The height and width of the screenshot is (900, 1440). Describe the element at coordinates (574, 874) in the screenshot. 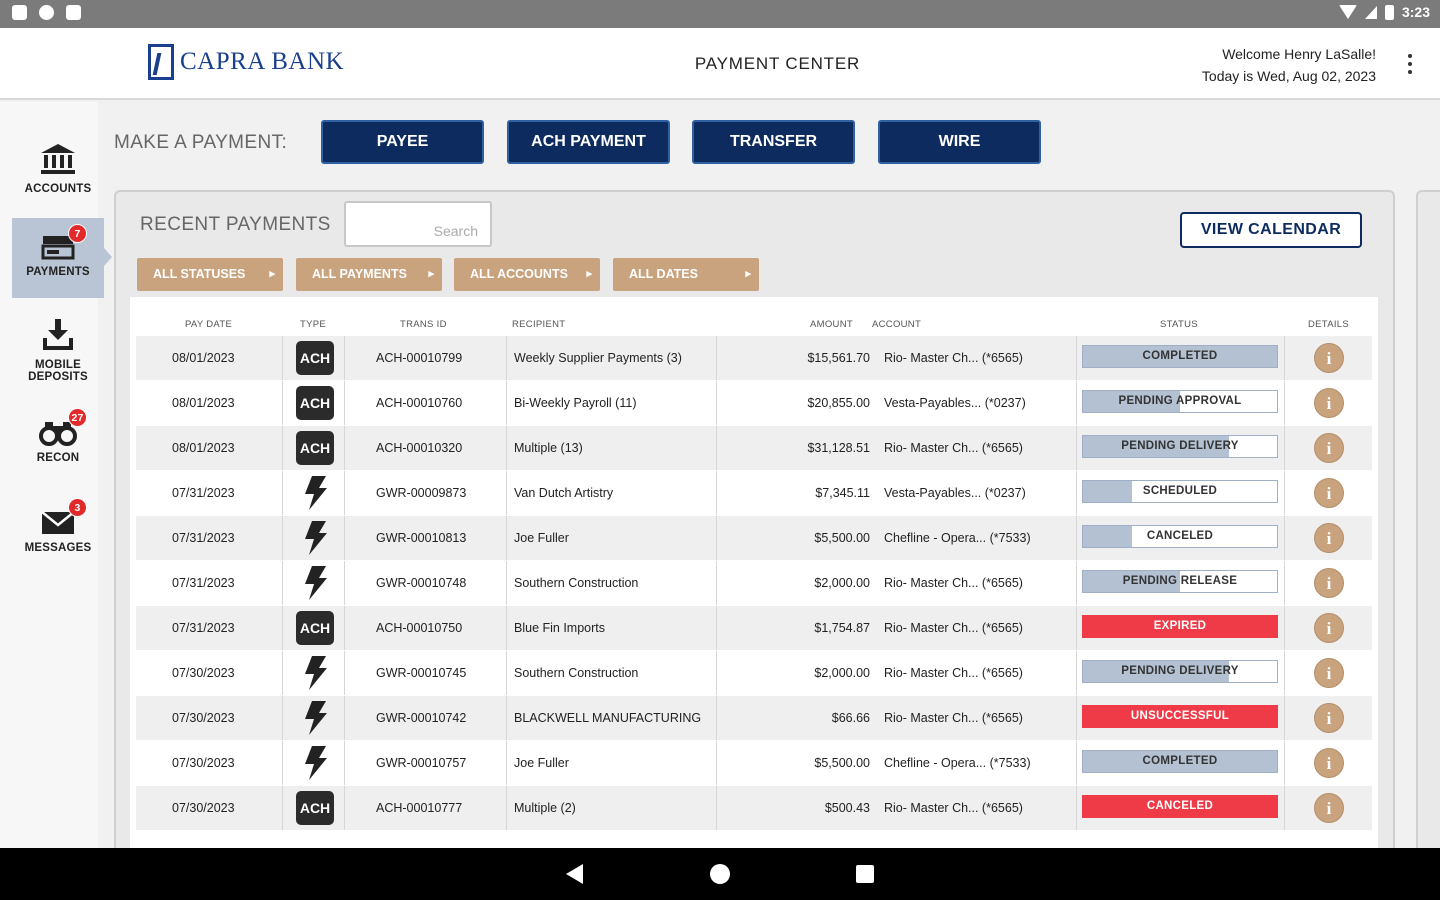

I see `back-icon` at that location.